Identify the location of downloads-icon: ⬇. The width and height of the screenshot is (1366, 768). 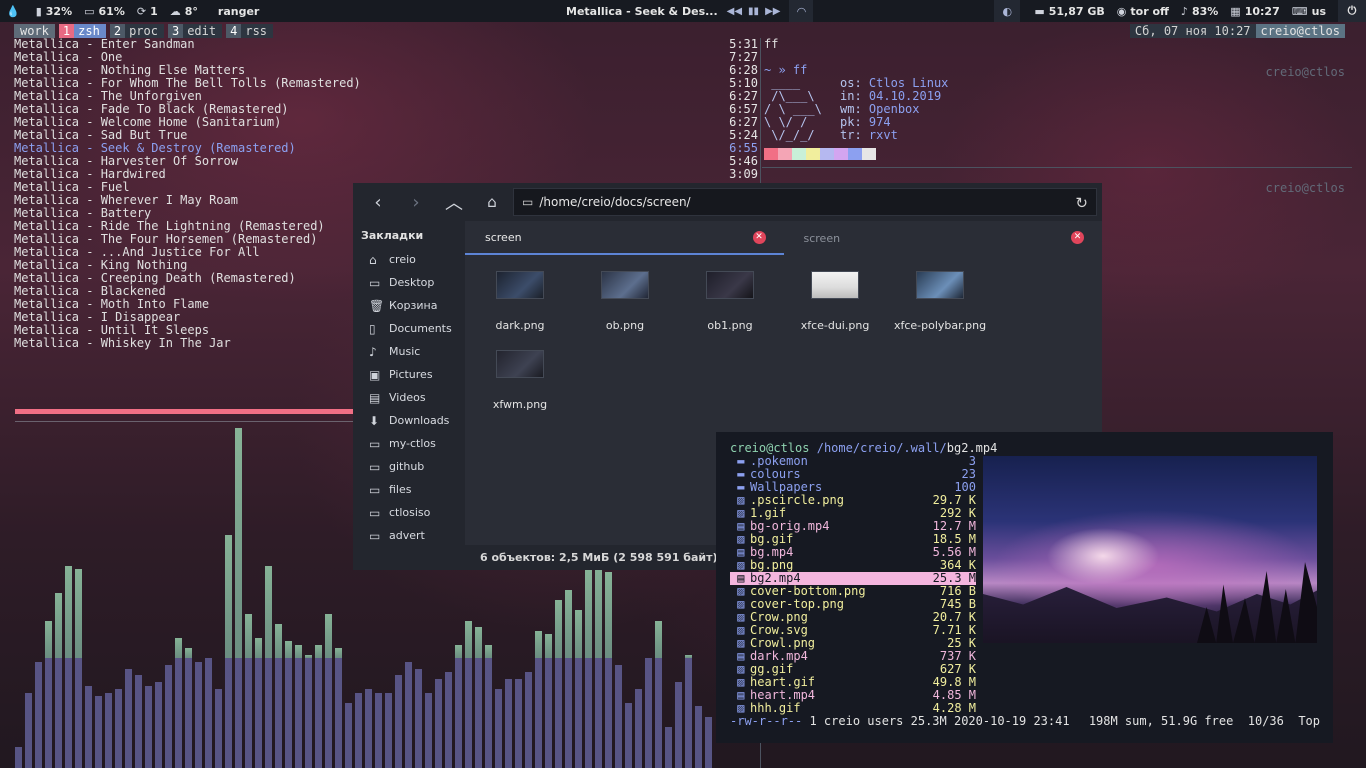
(374, 420).